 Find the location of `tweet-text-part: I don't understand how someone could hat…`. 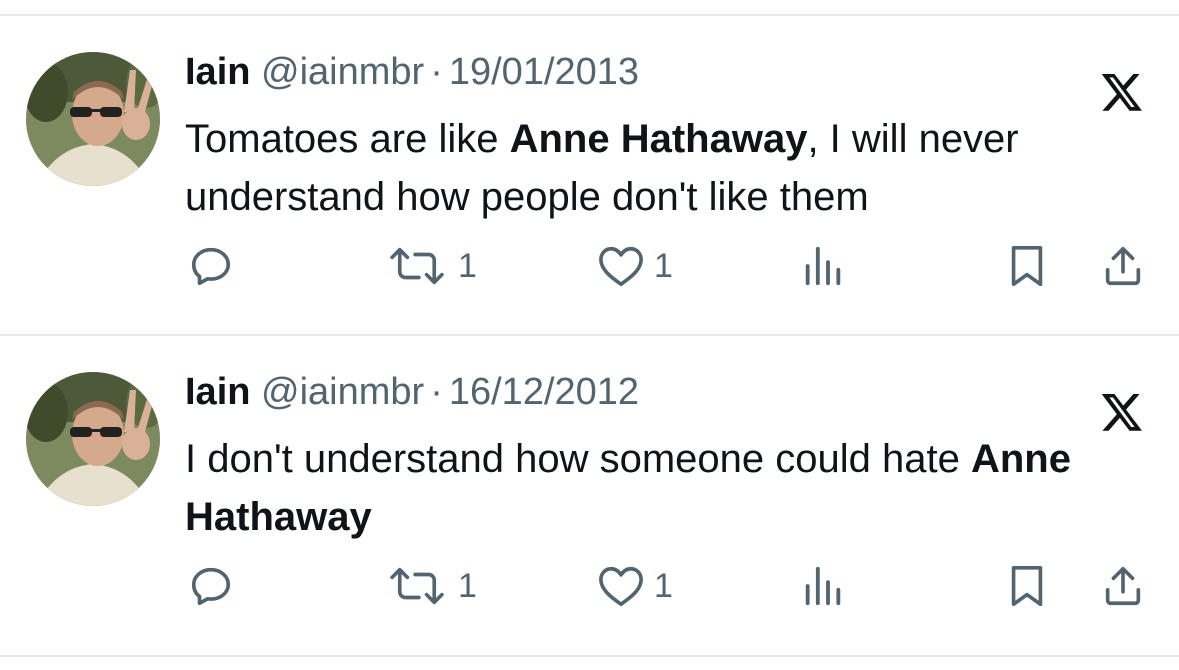

tweet-text-part: I don't understand how someone could hat… is located at coordinates (578, 459).